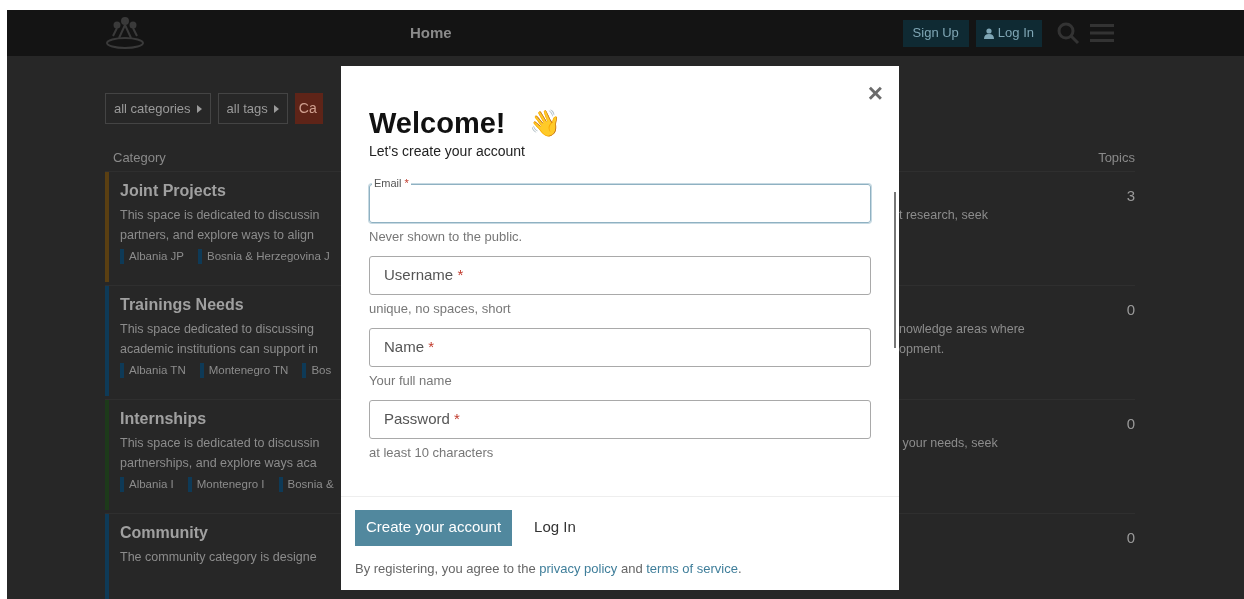 This screenshot has width=1244, height=599. Describe the element at coordinates (949, 443) in the screenshot. I see `category-description: your needs, seek` at that location.